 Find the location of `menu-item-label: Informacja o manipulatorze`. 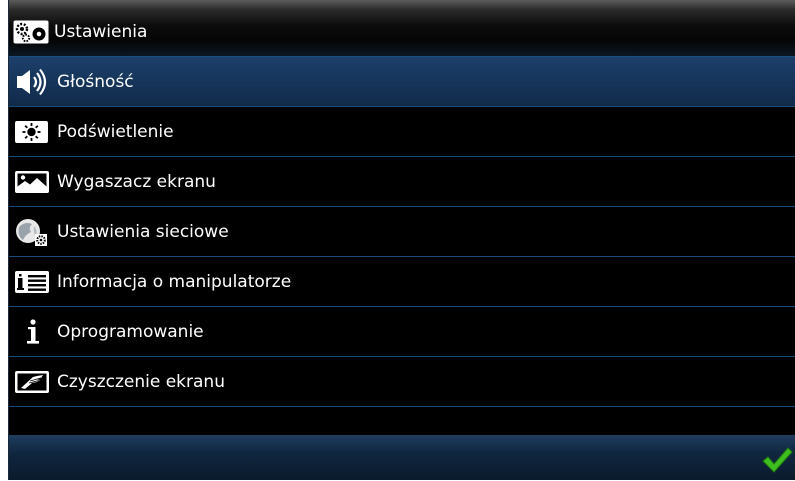

menu-item-label: Informacja o manipulatorze is located at coordinates (174, 282).